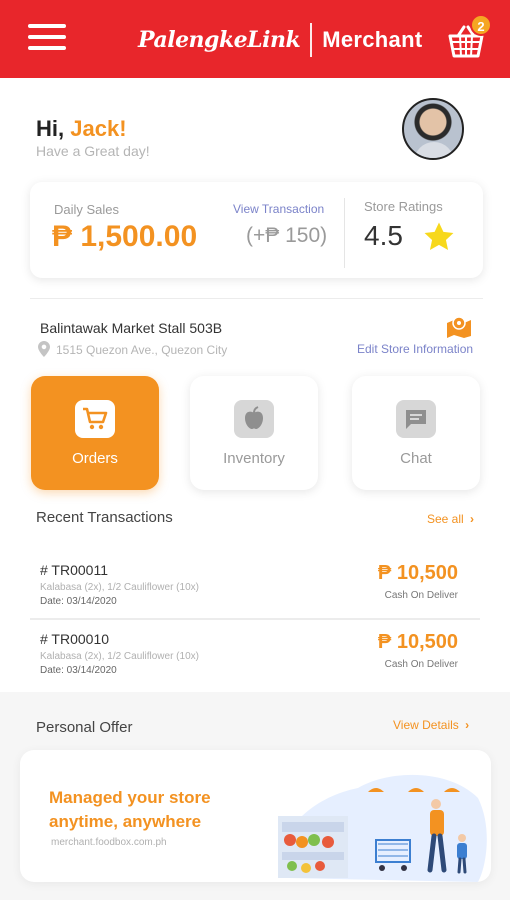 The height and width of the screenshot is (900, 510). I want to click on see-all-link: See all ›, so click(450, 519).